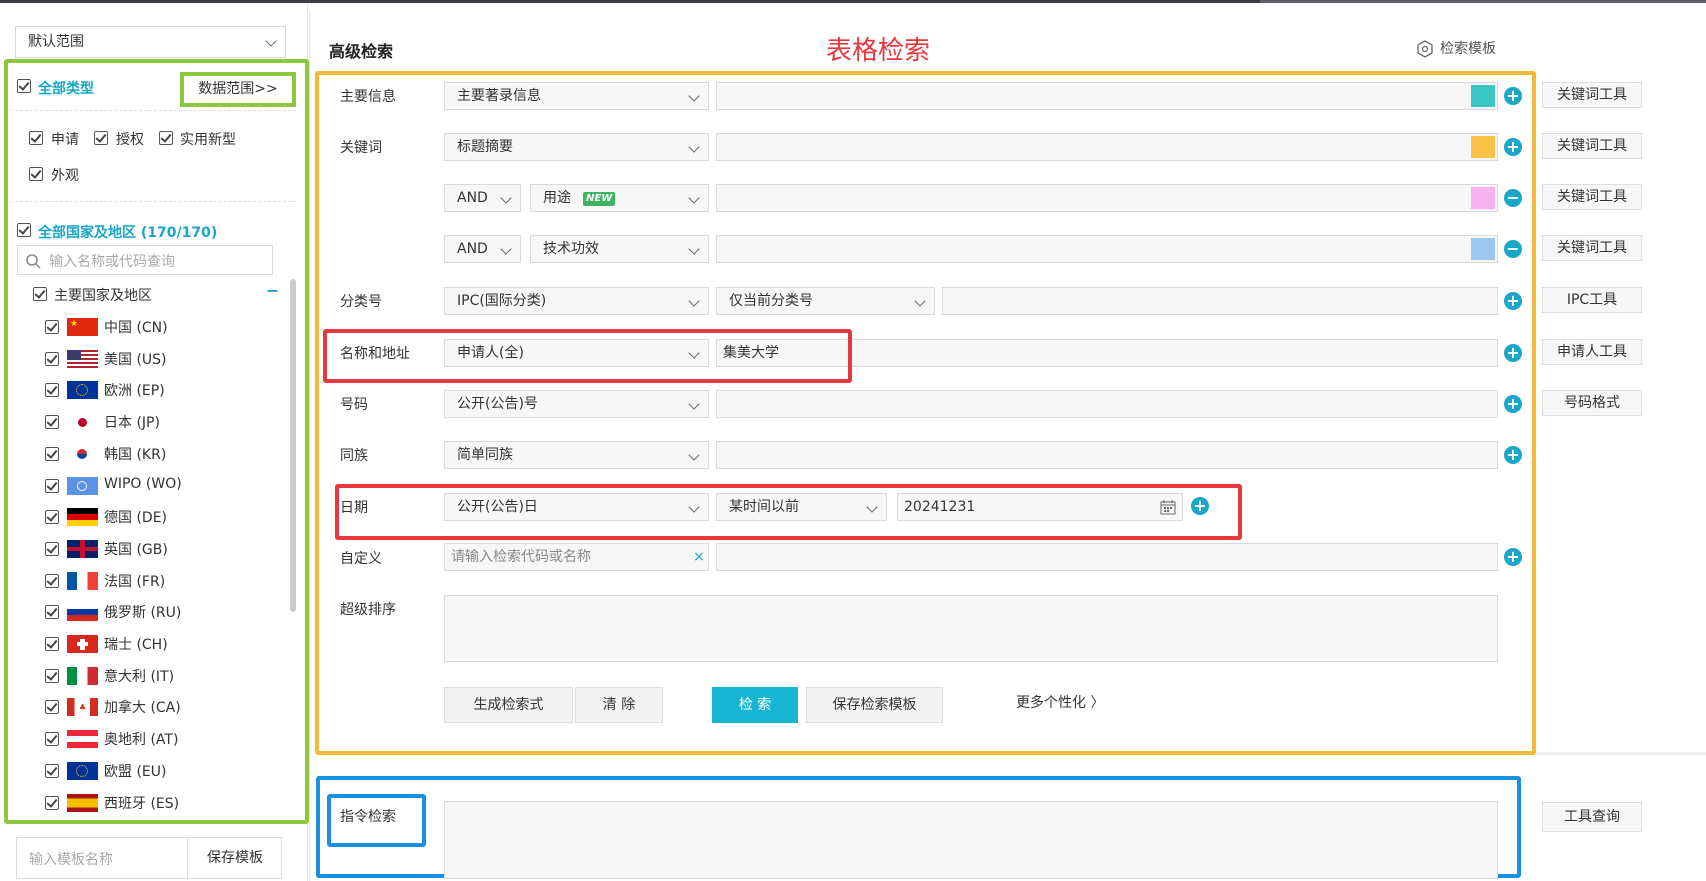 Image resolution: width=1706 pixels, height=881 pixels. Describe the element at coordinates (874, 705) in the screenshot. I see `save-search-template-button: 保存检索模板` at that location.